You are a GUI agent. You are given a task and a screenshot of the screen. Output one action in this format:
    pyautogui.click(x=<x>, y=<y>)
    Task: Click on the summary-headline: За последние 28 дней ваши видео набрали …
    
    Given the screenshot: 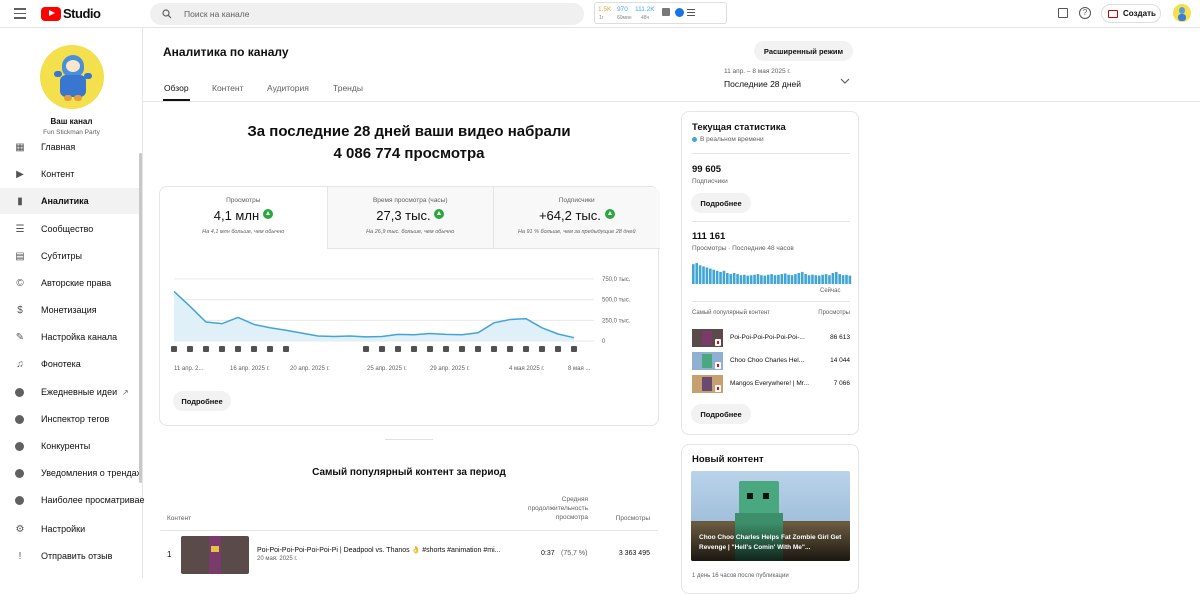 What is the action you would take?
    pyautogui.click(x=409, y=143)
    